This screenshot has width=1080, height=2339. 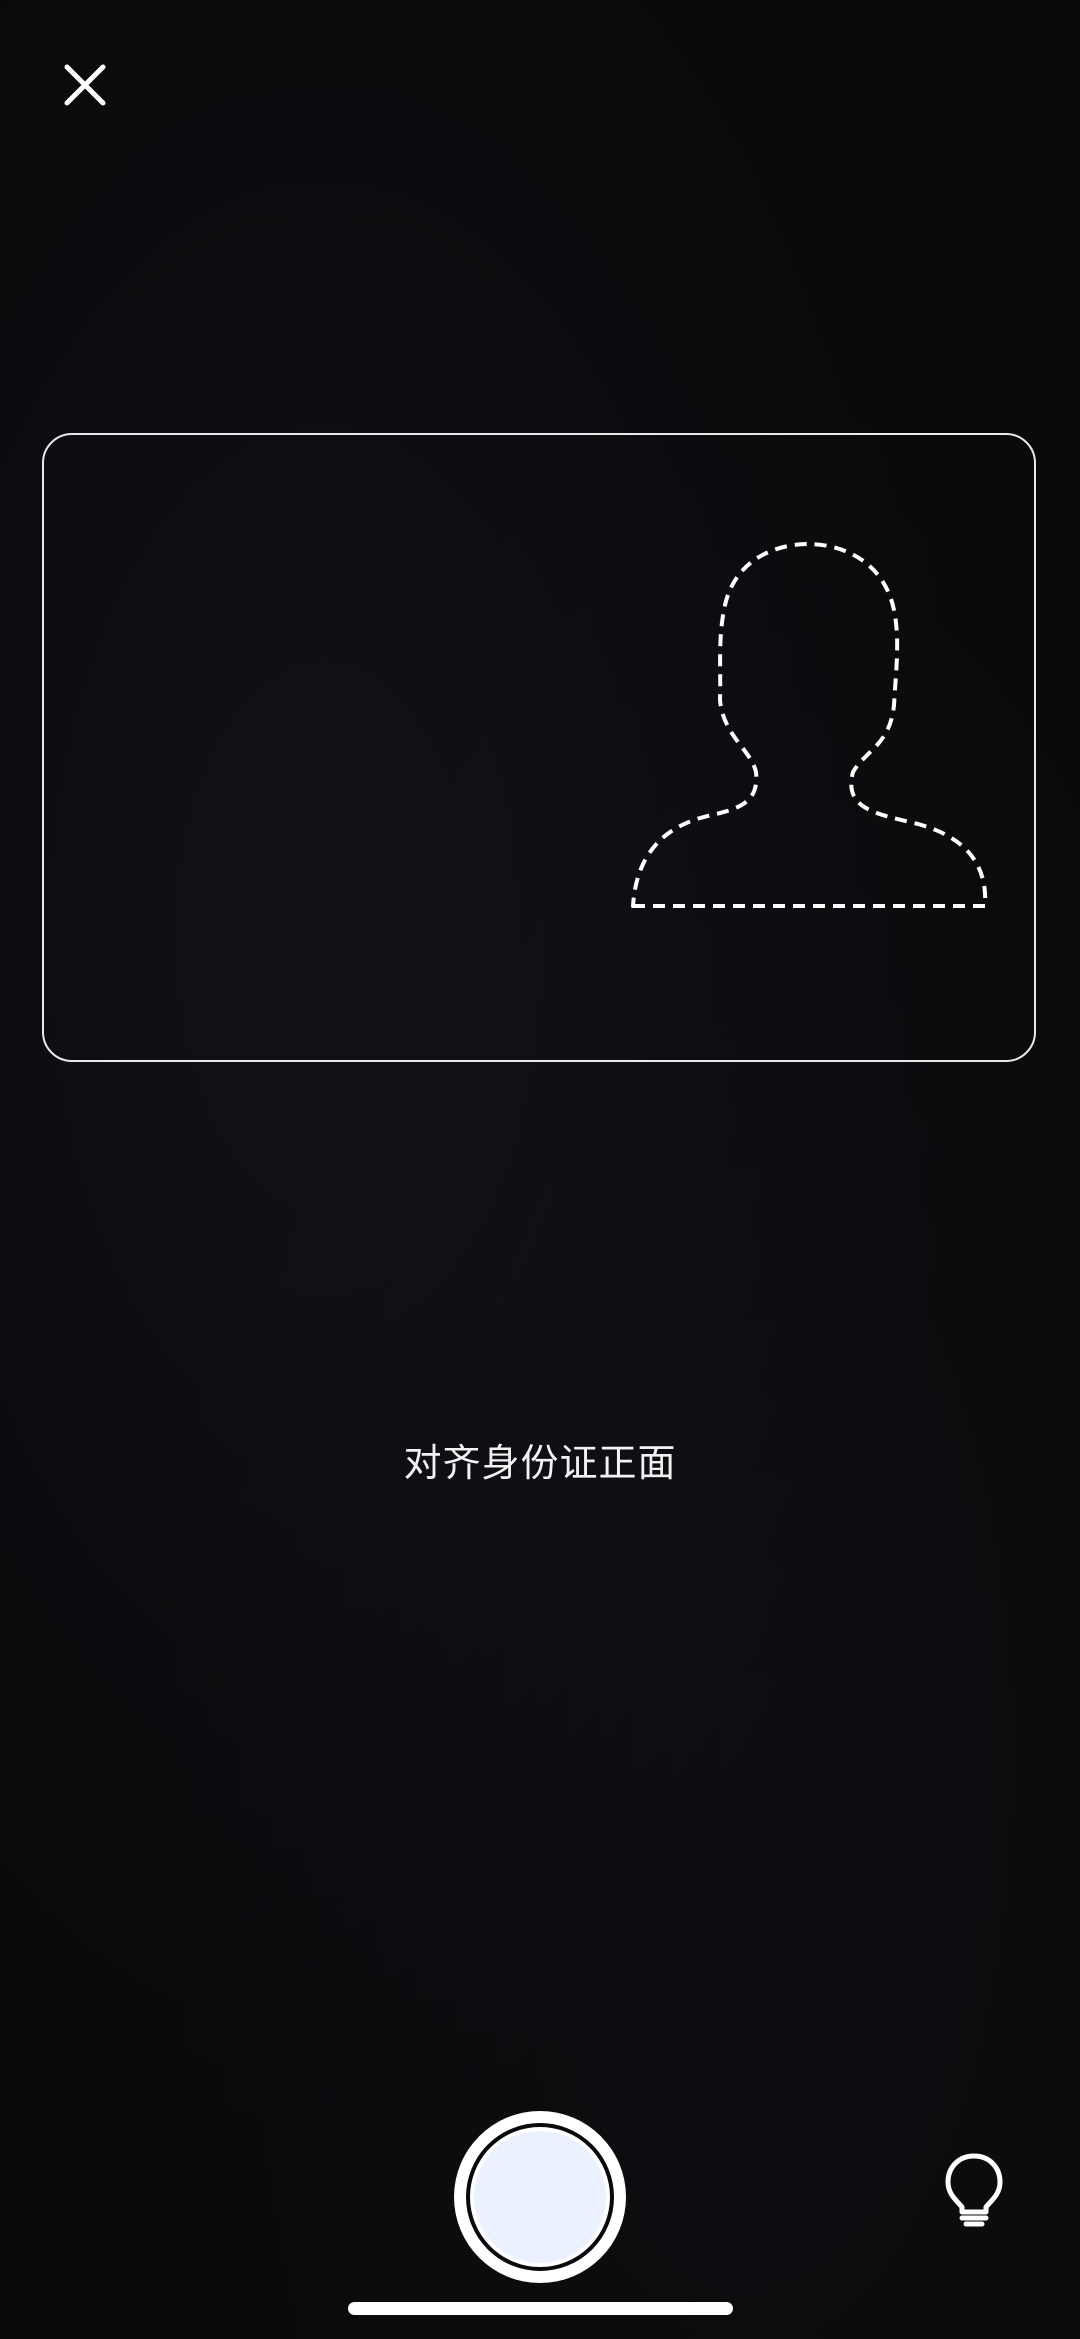 What do you see at coordinates (540, 2308) in the screenshot?
I see `home-indicator` at bounding box center [540, 2308].